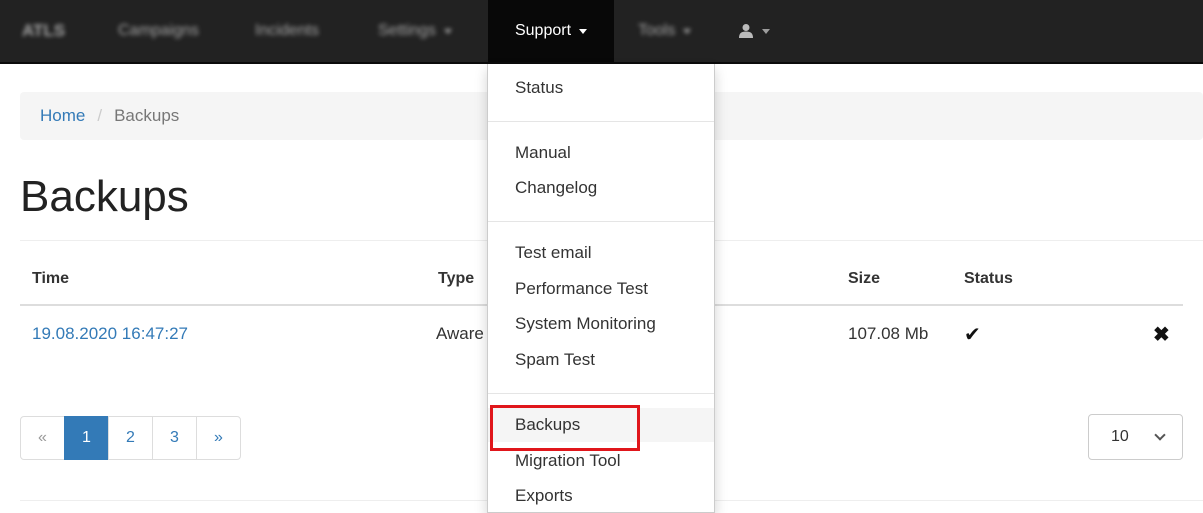  I want to click on backup-type: Aware, so click(460, 333).